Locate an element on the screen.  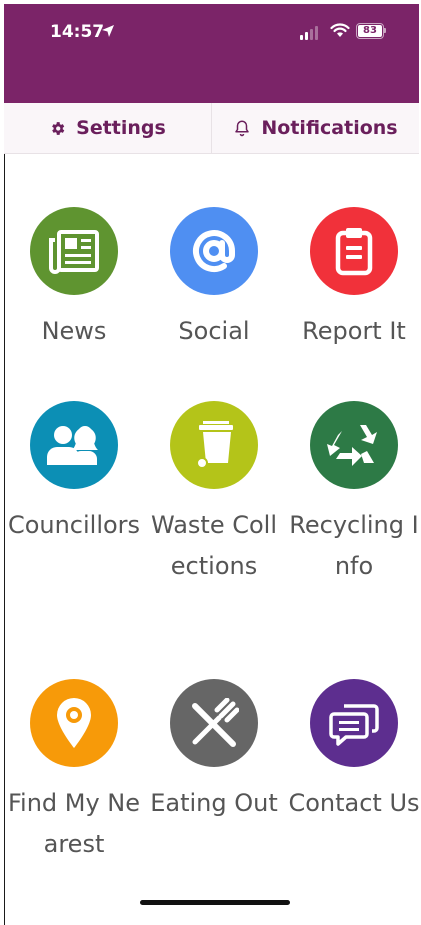
recycling-info-label: Recycling Info is located at coordinates (354, 545).